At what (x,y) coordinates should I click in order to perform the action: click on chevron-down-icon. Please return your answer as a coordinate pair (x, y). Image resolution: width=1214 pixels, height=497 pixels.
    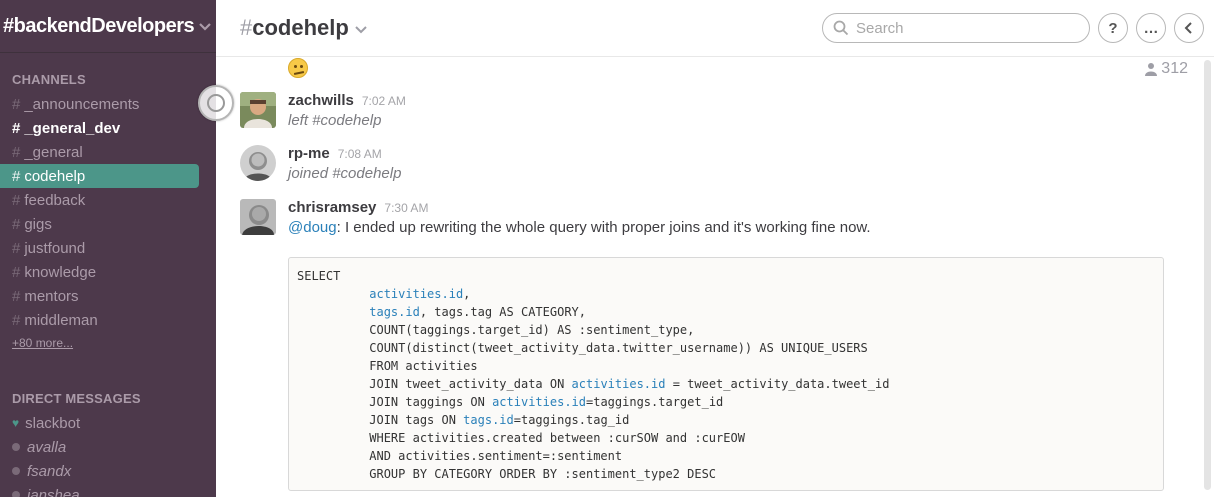
    Looking at the image, I should click on (361, 30).